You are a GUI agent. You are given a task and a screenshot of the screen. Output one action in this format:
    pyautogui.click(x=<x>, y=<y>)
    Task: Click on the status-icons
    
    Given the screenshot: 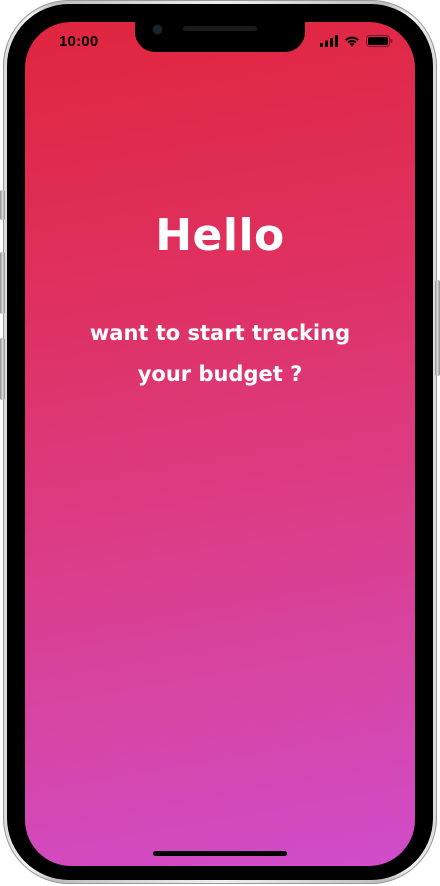 What is the action you would take?
    pyautogui.click(x=356, y=41)
    